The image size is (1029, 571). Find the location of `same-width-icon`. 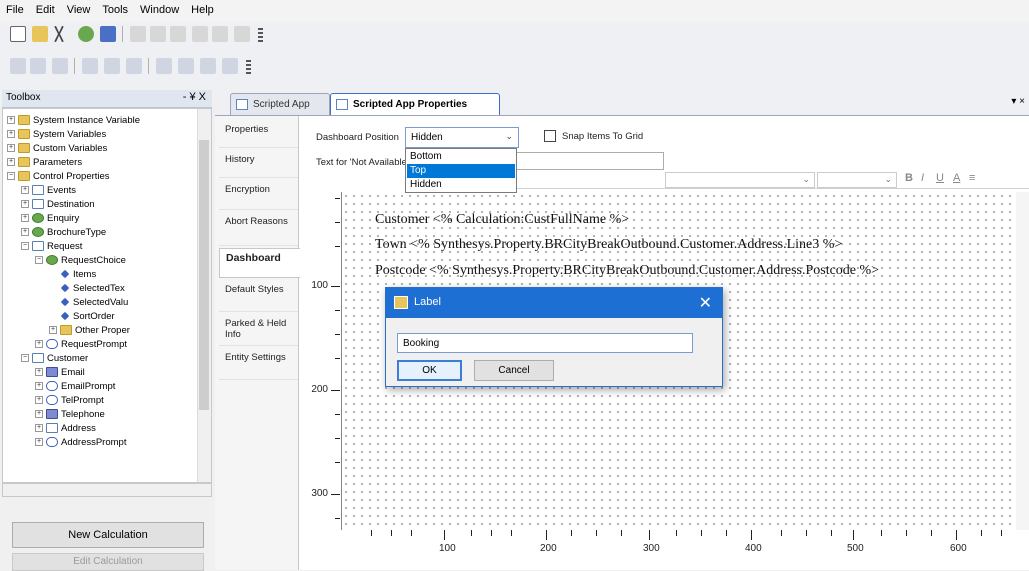

same-width-icon is located at coordinates (164, 66).